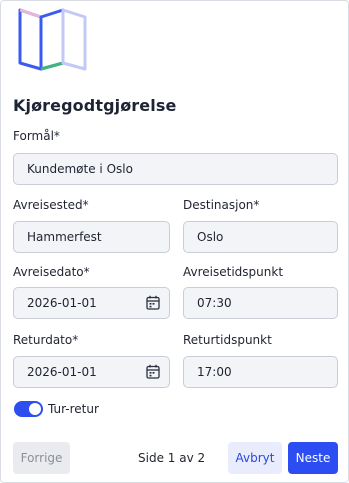 The image size is (349, 483). I want to click on departure-date-field, so click(91, 303).